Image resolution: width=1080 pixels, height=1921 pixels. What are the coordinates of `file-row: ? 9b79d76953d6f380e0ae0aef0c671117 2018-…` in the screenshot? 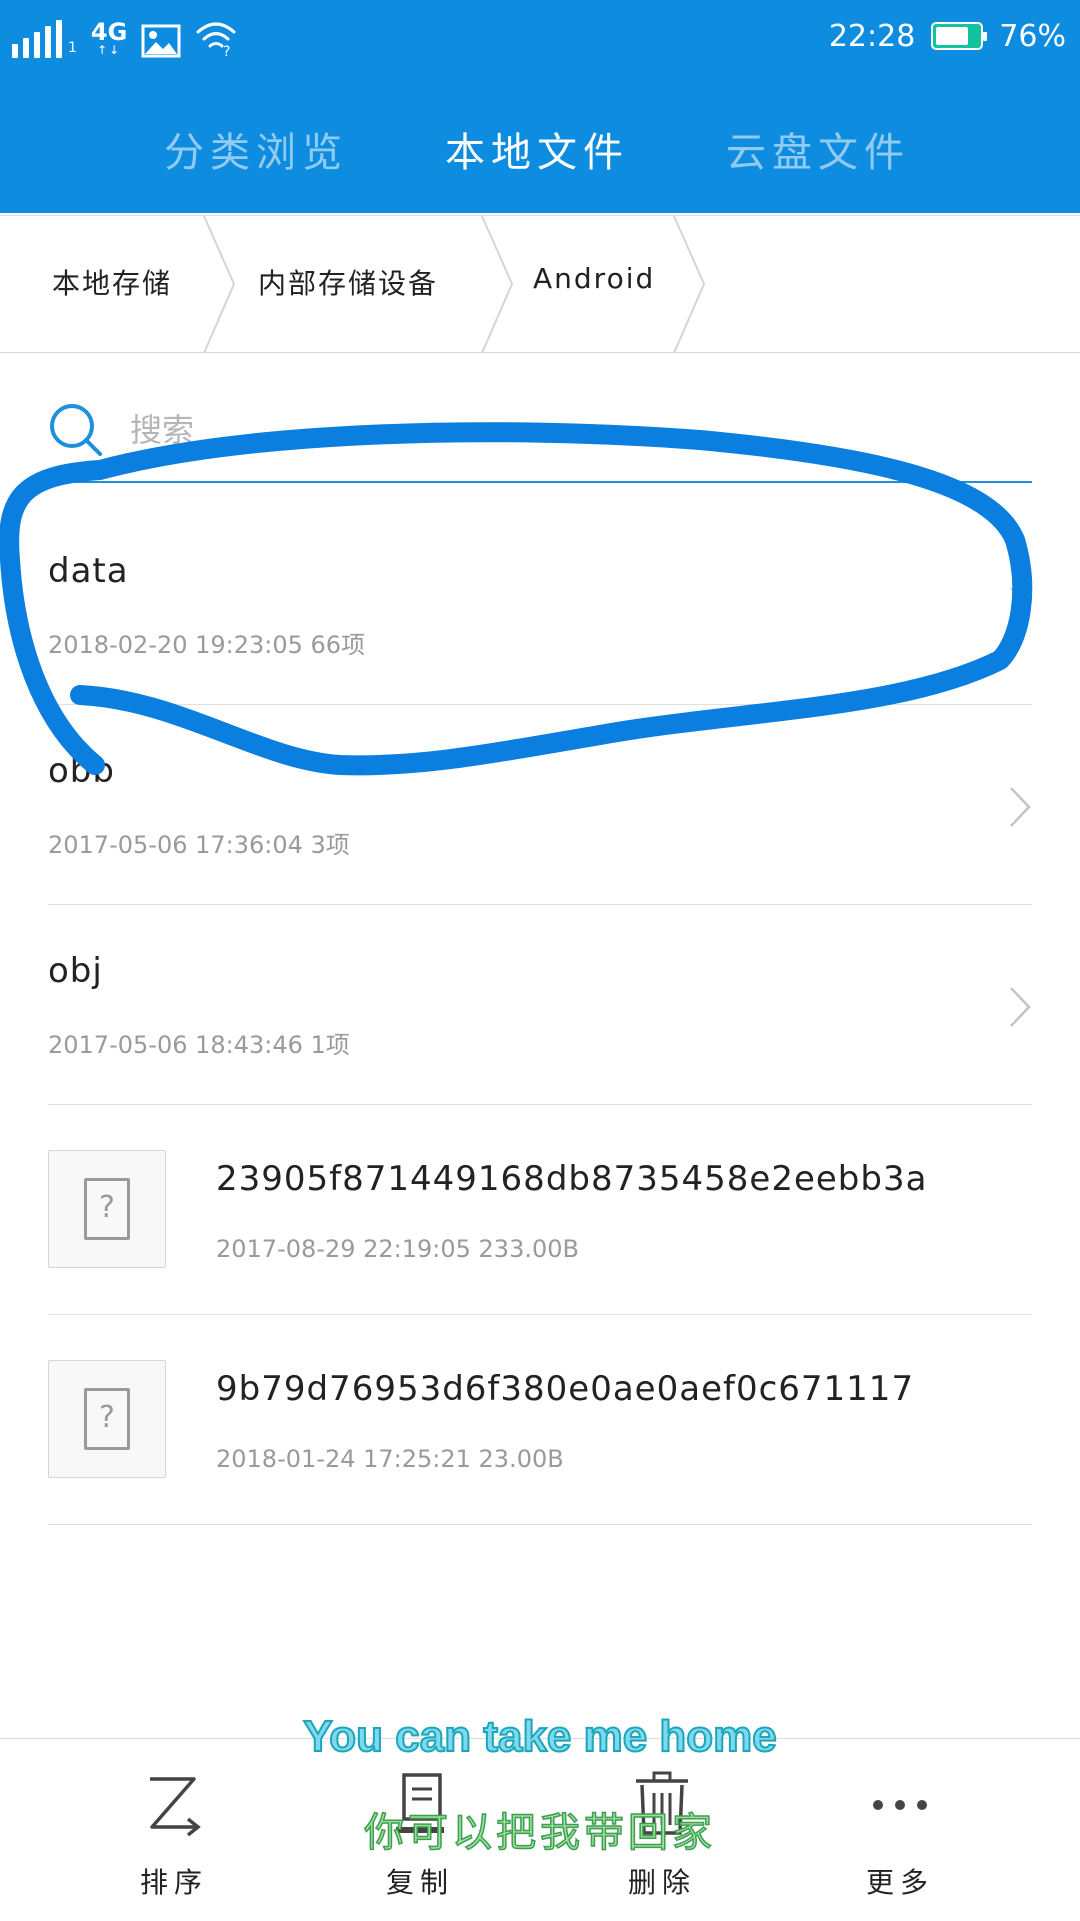 It's located at (540, 1420).